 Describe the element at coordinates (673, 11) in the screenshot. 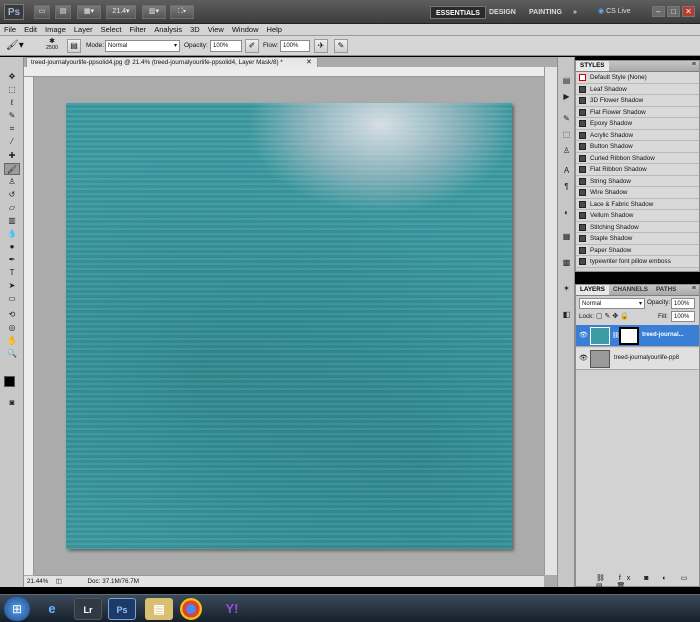

I see `maximize-button: □` at that location.